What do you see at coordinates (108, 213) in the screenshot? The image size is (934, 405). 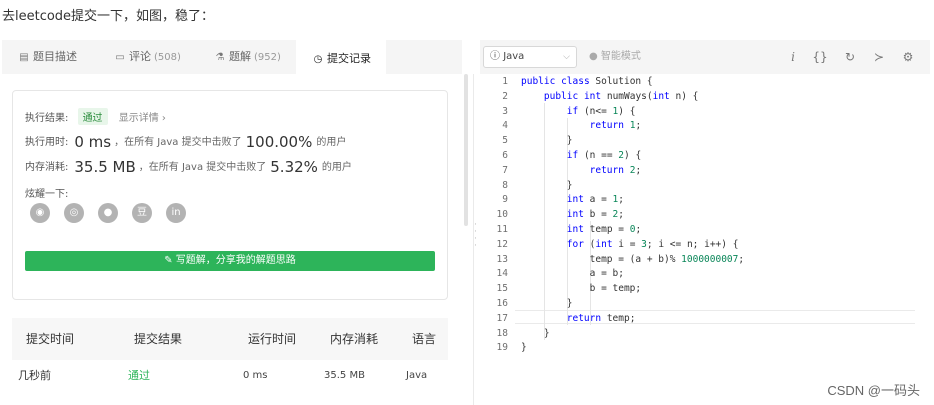 I see `qq-icon: ●` at bounding box center [108, 213].